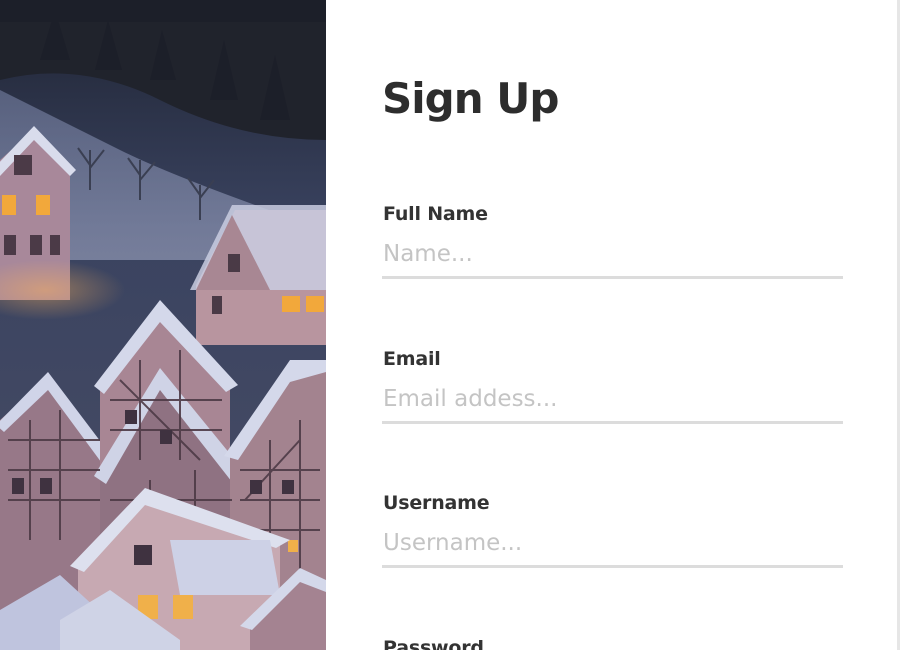 This screenshot has width=900, height=650. I want to click on full-name-input, so click(612, 255).